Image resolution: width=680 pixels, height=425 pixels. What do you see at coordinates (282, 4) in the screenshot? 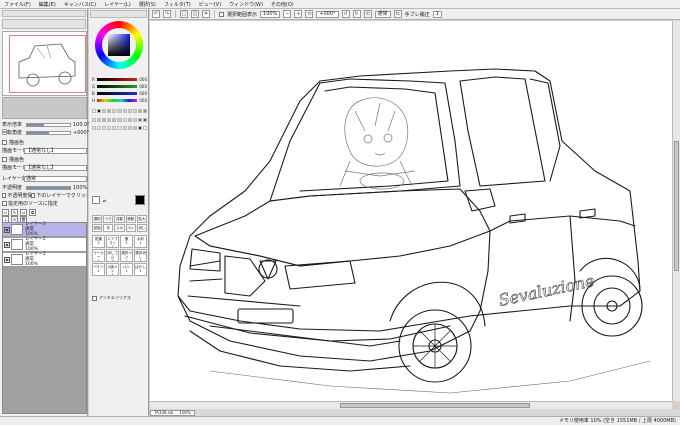
I see `menu-other: その他(O)` at bounding box center [282, 4].